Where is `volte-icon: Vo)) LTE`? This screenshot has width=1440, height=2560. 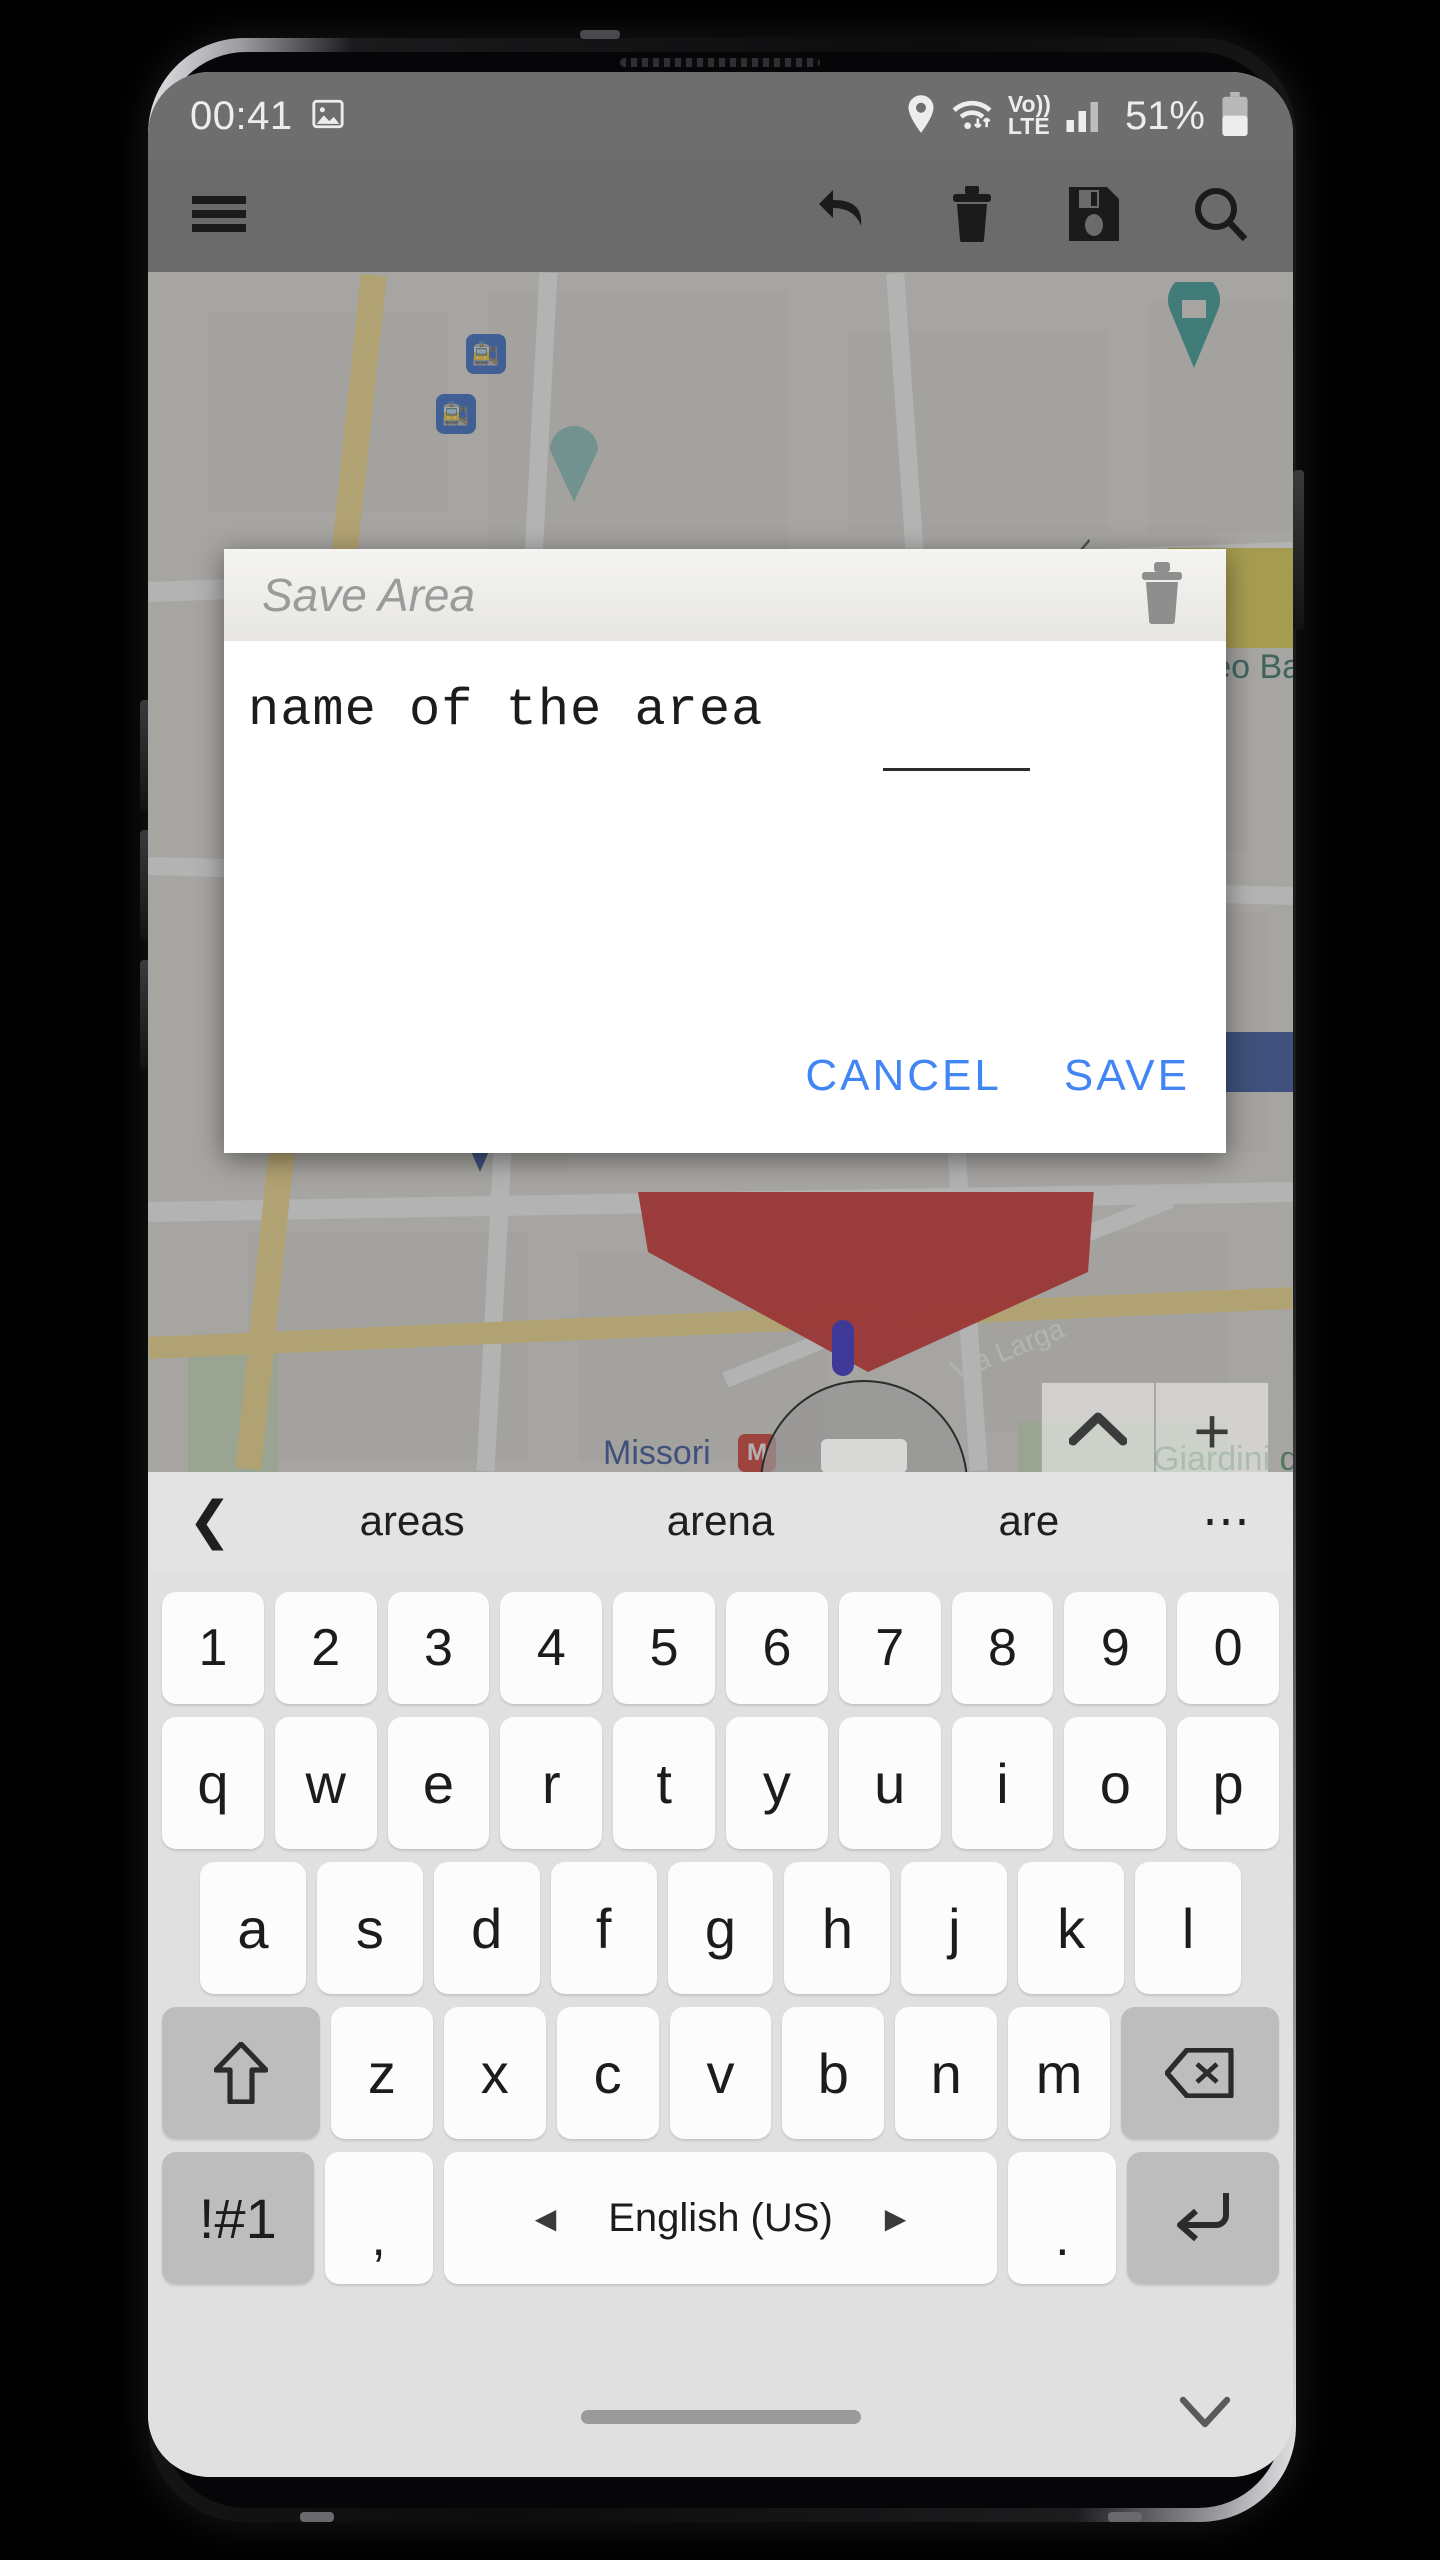 volte-icon: Vo)) LTE is located at coordinates (1029, 115).